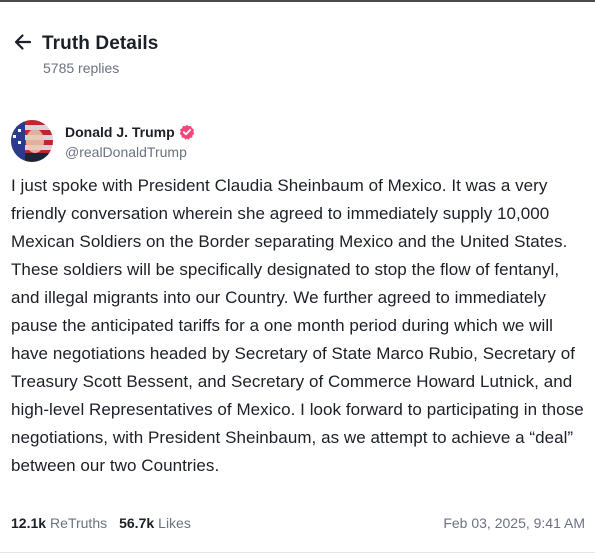  I want to click on page-header: Truth Details 5785 replies, so click(84, 53).